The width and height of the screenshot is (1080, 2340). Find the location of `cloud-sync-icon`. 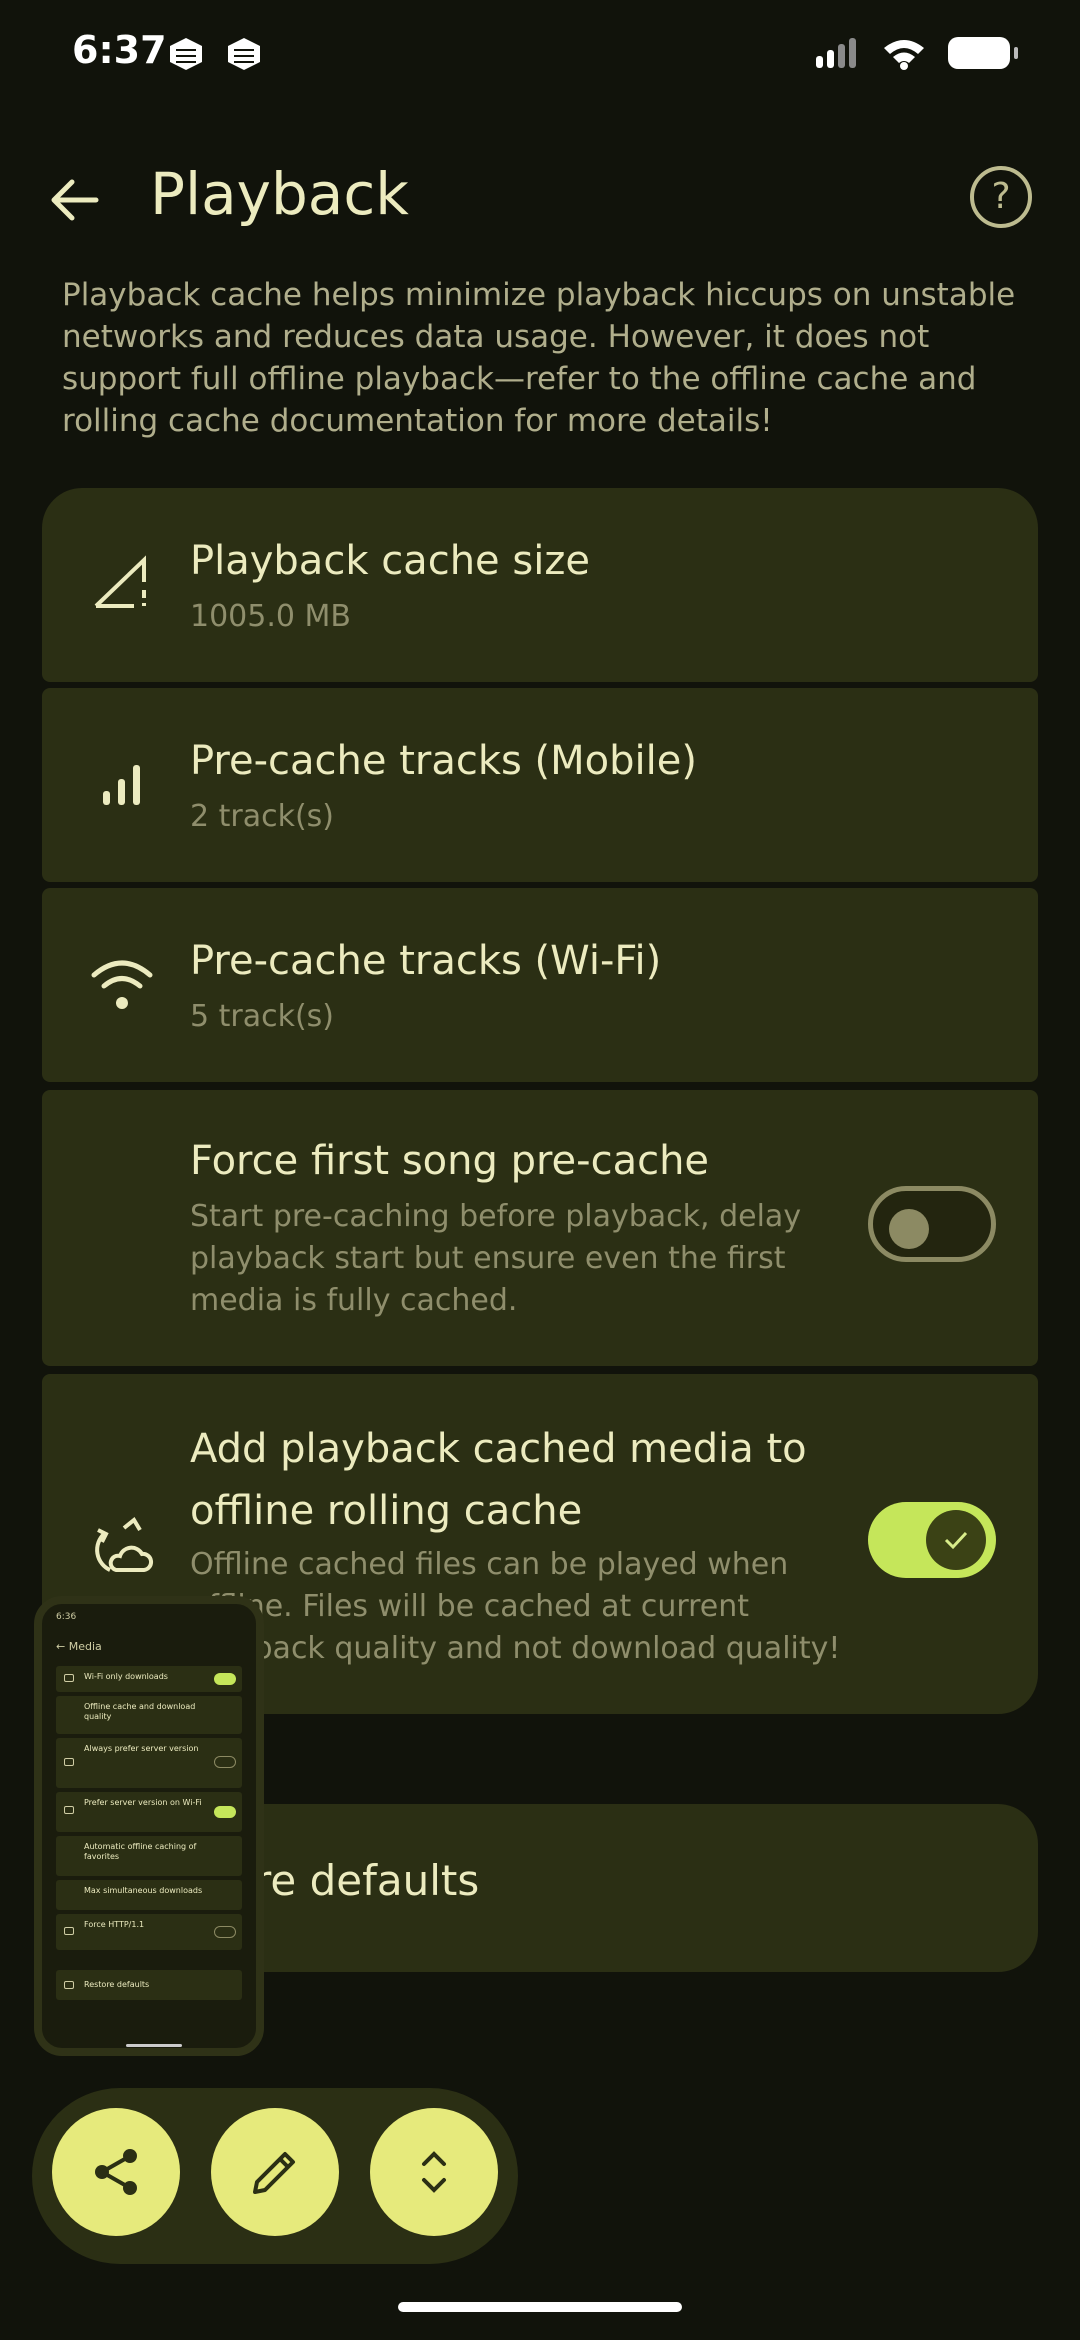

cloud-sync-icon is located at coordinates (122, 1548).